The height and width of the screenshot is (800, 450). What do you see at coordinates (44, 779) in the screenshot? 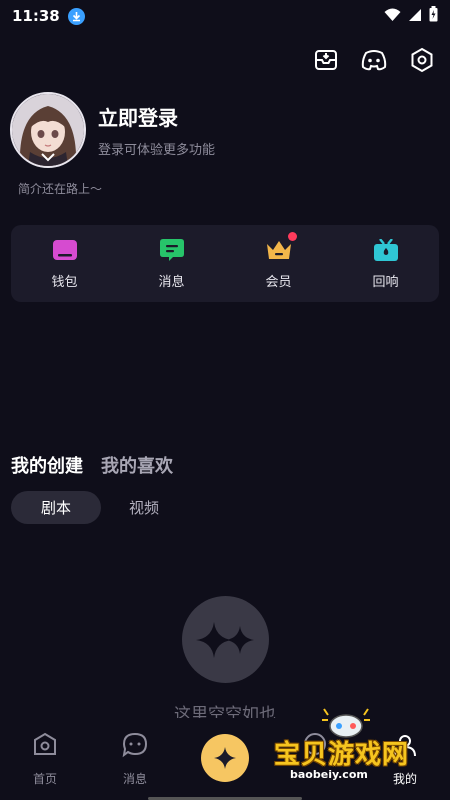
I see `nav-label: 首页` at bounding box center [44, 779].